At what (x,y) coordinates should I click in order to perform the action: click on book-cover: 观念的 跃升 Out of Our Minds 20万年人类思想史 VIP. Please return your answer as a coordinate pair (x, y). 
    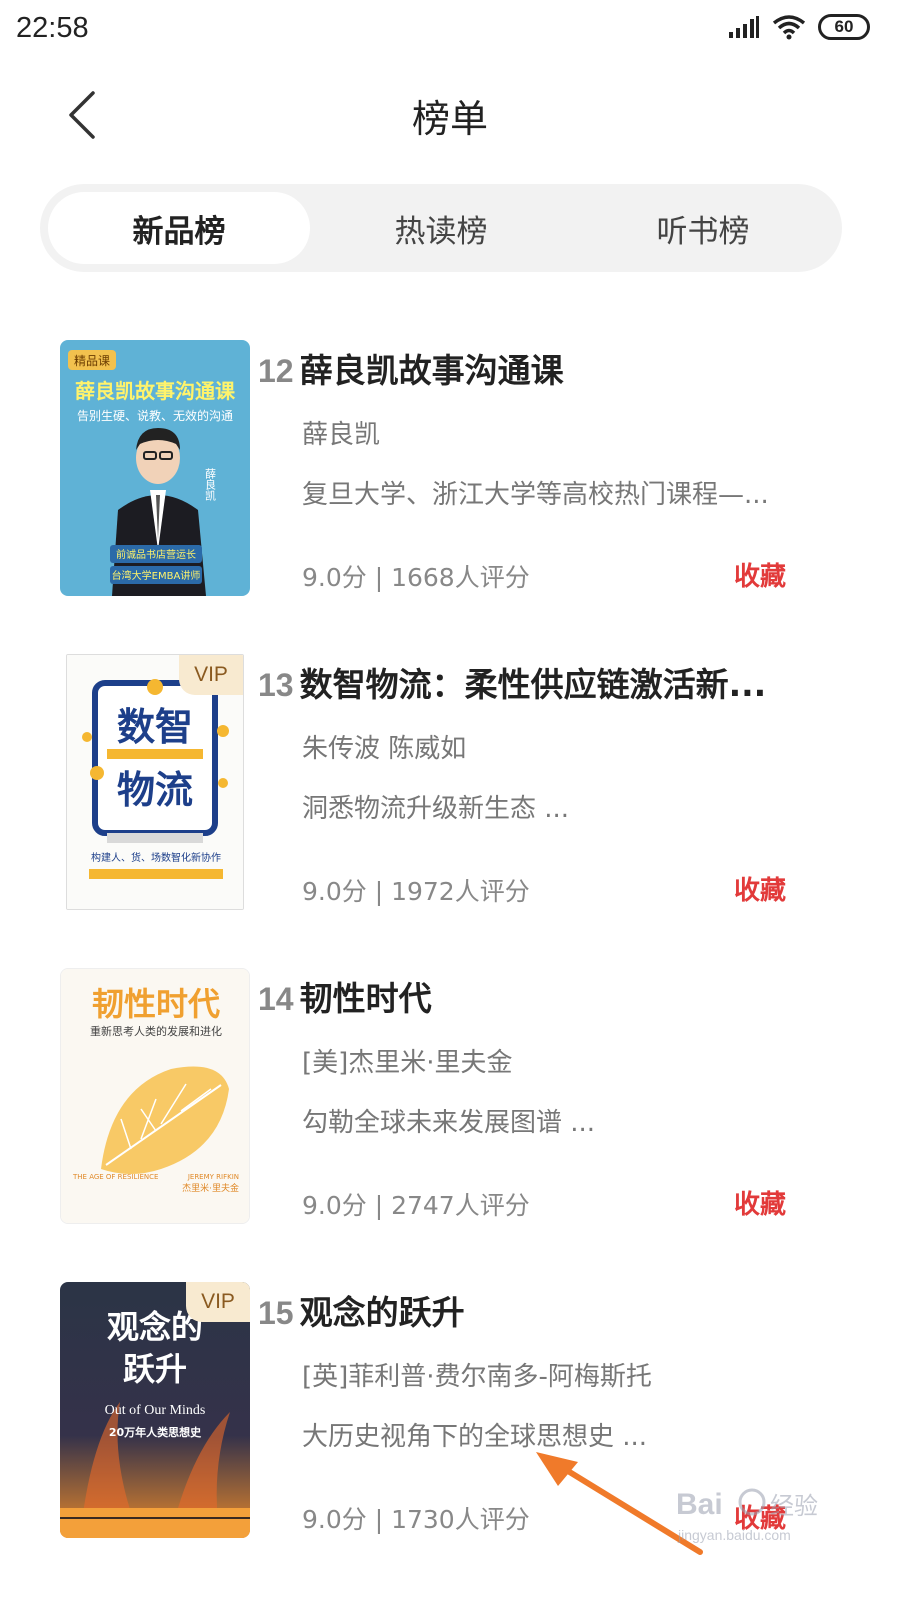
    Looking at the image, I should click on (155, 1410).